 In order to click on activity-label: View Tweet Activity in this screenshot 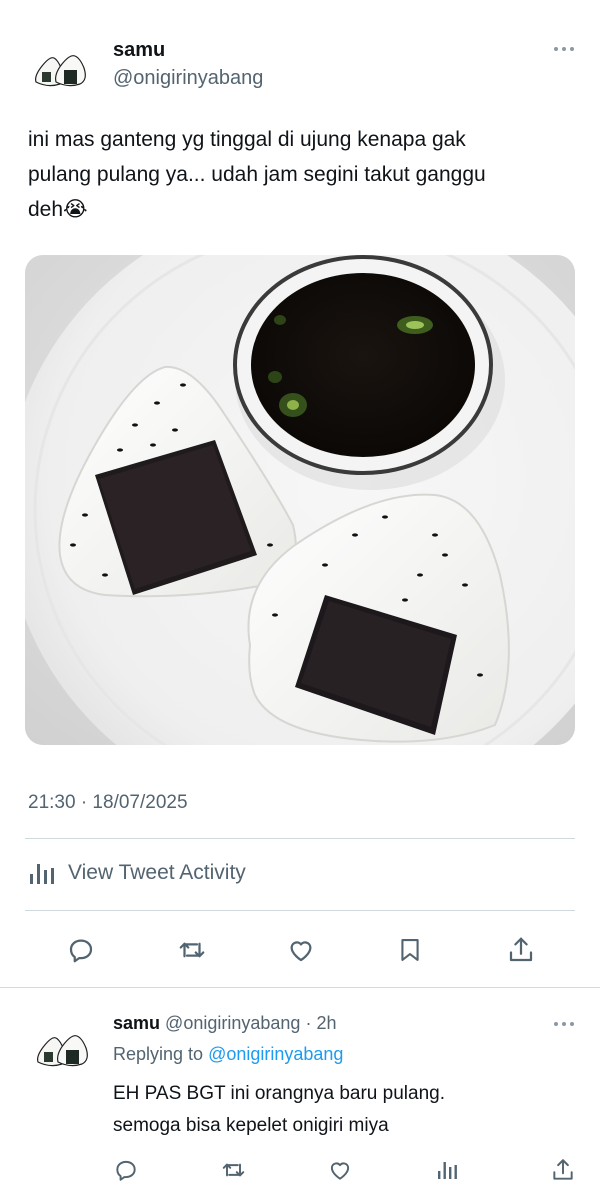, I will do `click(157, 872)`.